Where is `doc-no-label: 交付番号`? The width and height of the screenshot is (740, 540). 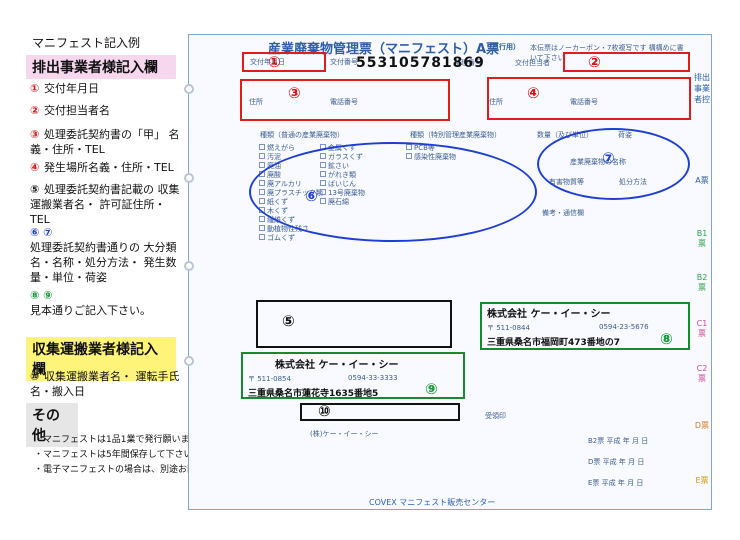
doc-no-label: 交付番号 is located at coordinates (344, 62).